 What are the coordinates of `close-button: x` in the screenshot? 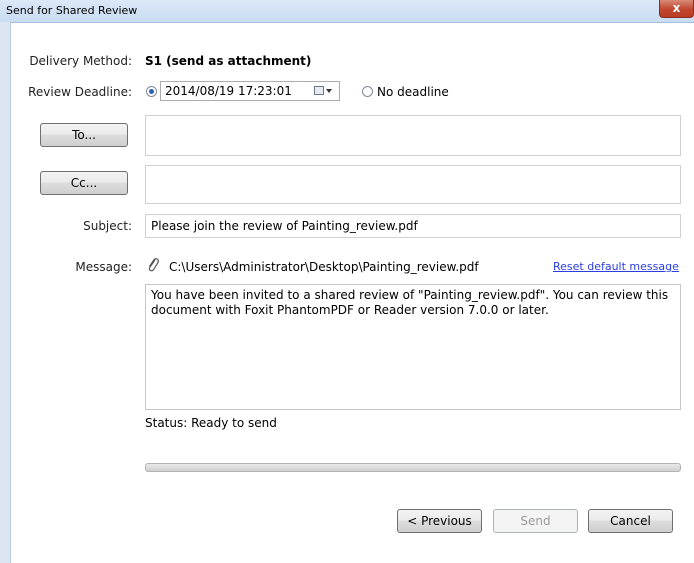 It's located at (676, 9).